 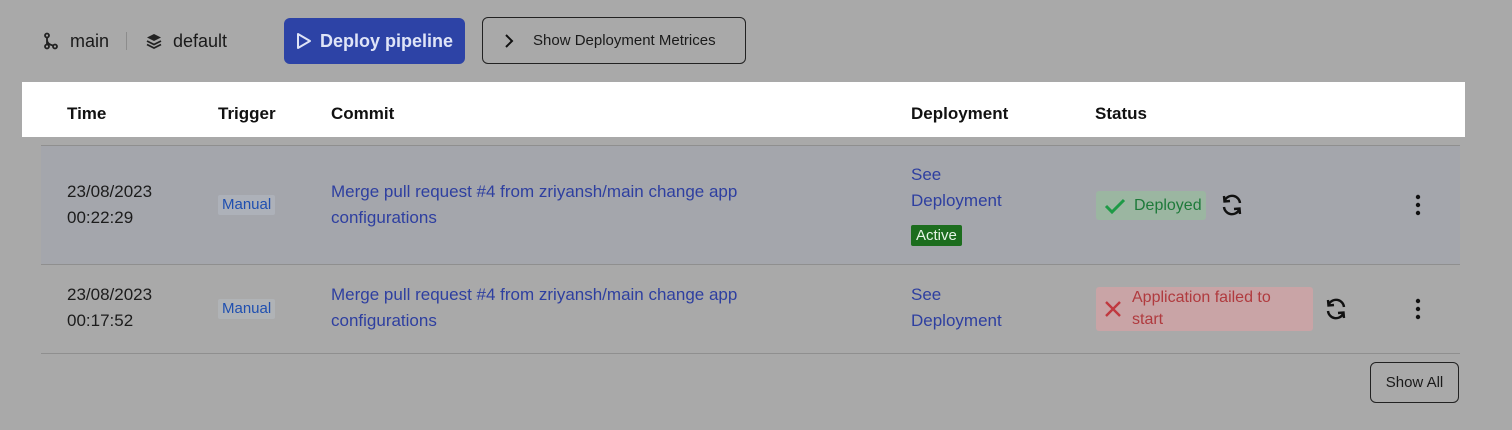 What do you see at coordinates (200, 40) in the screenshot?
I see `environment-name: default` at bounding box center [200, 40].